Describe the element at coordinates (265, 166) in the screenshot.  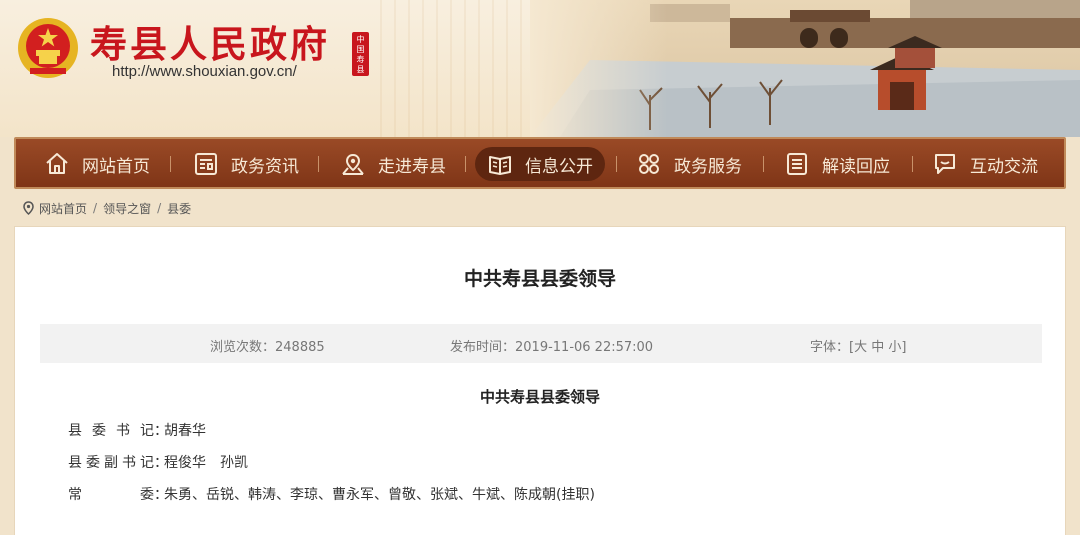
I see `nav-item-label: 政务资讯` at that location.